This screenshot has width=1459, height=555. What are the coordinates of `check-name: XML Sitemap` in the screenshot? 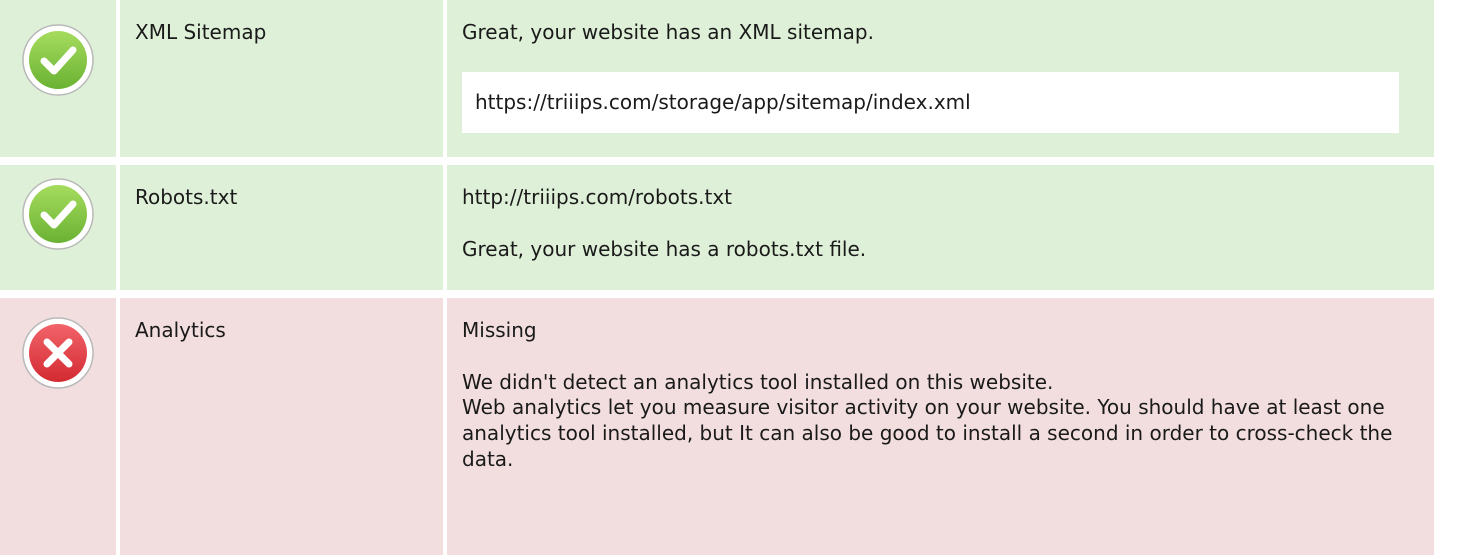 It's located at (201, 32).